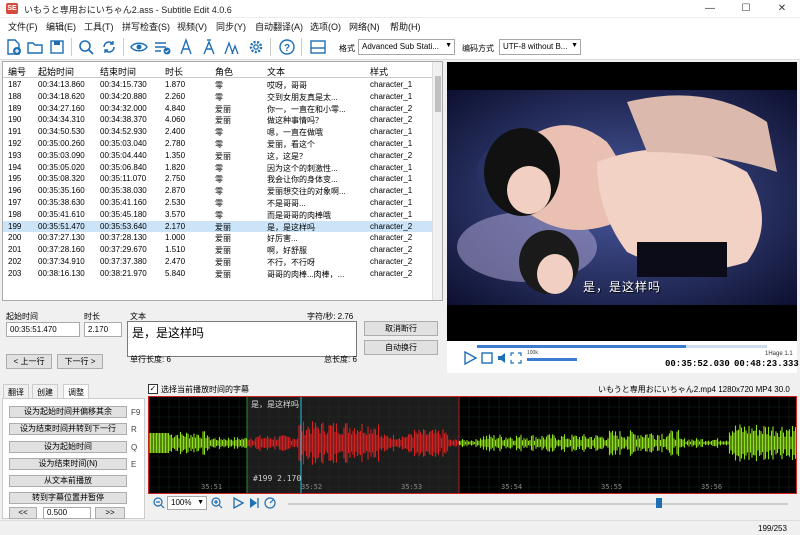 The image size is (800, 535). Describe the element at coordinates (232, 47) in the screenshot. I see `font-size-icon` at that location.